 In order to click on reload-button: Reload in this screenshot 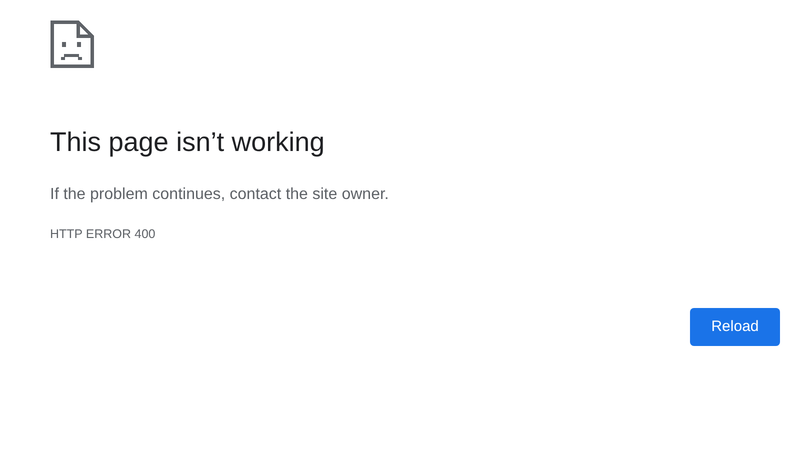, I will do `click(735, 327)`.